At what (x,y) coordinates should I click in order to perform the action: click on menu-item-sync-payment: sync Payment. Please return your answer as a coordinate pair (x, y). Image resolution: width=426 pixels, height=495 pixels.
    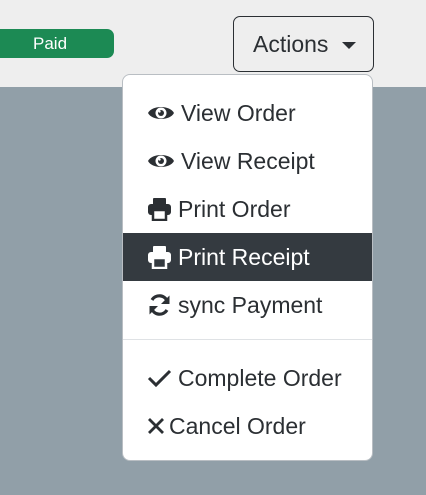
    Looking at the image, I should click on (247, 305).